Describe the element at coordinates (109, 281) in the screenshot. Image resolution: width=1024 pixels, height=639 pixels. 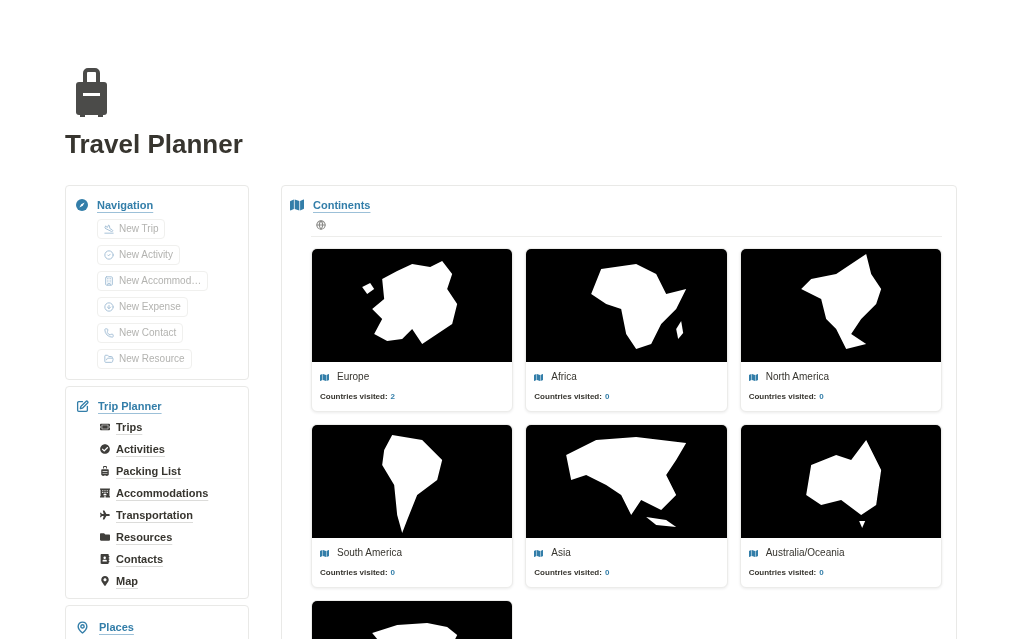
I see `building-icon` at that location.